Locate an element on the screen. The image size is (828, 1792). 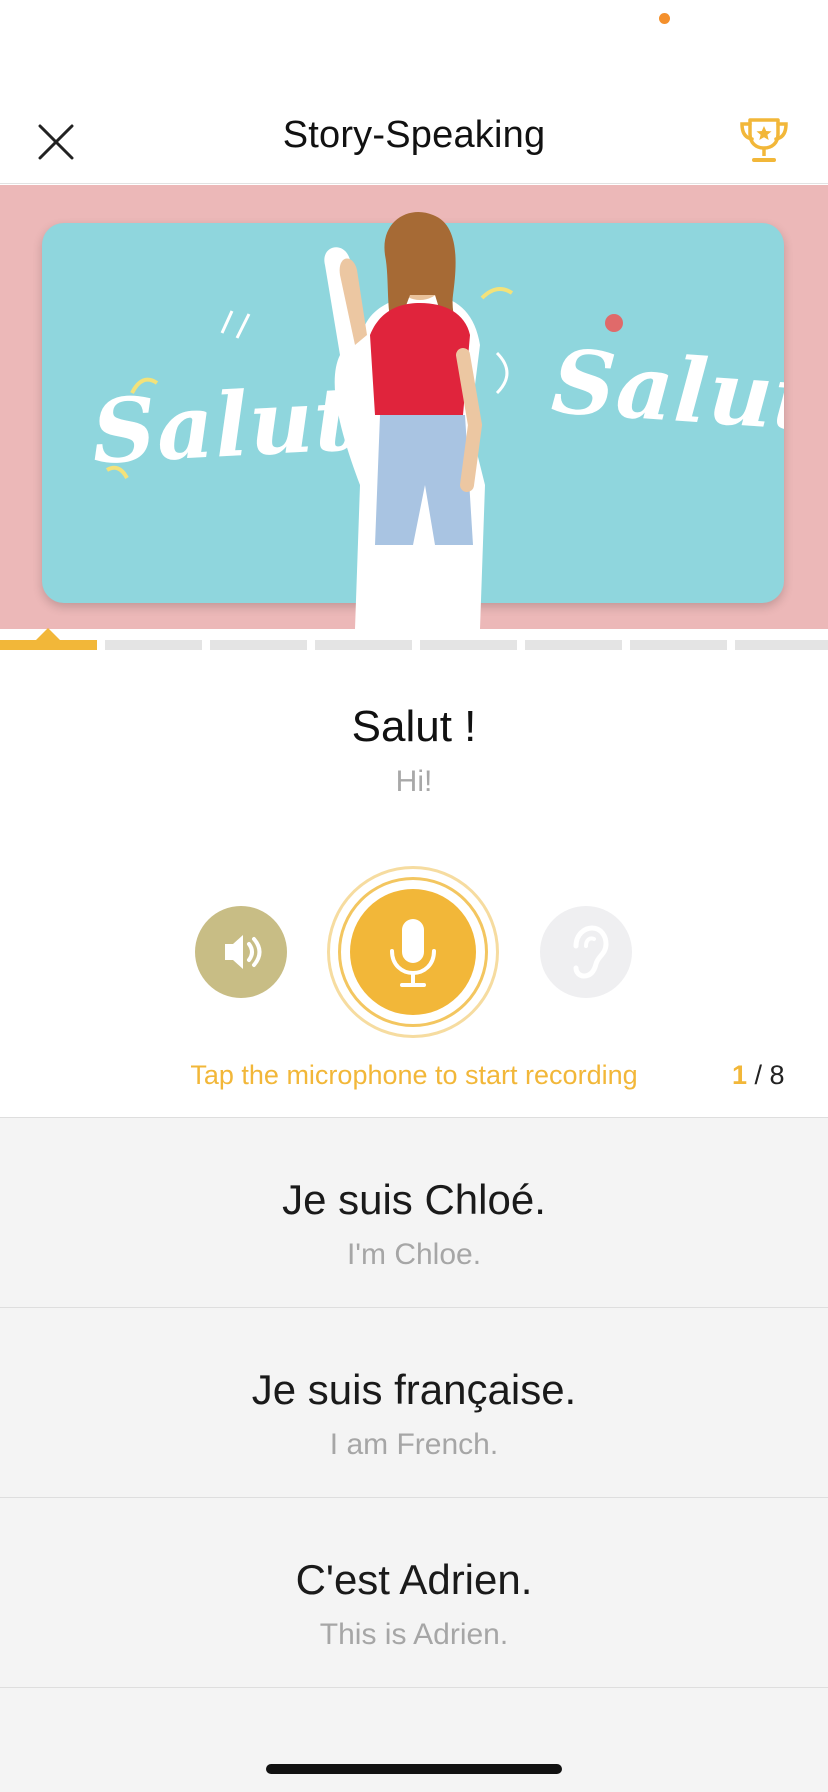
record-button is located at coordinates (413, 952).